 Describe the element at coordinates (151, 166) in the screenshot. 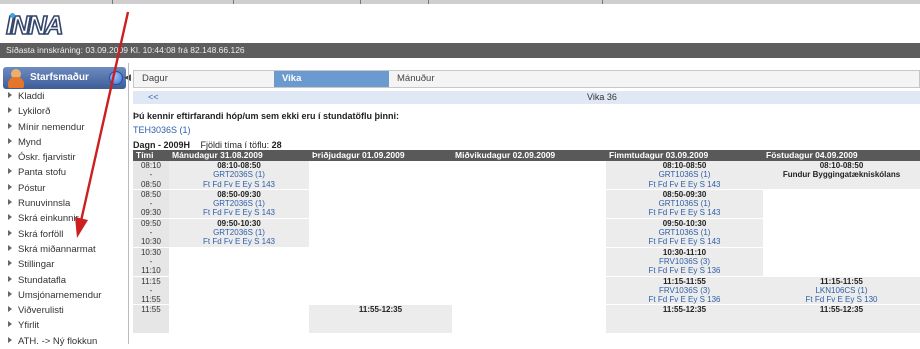

I see `slot-start: 08:10` at that location.